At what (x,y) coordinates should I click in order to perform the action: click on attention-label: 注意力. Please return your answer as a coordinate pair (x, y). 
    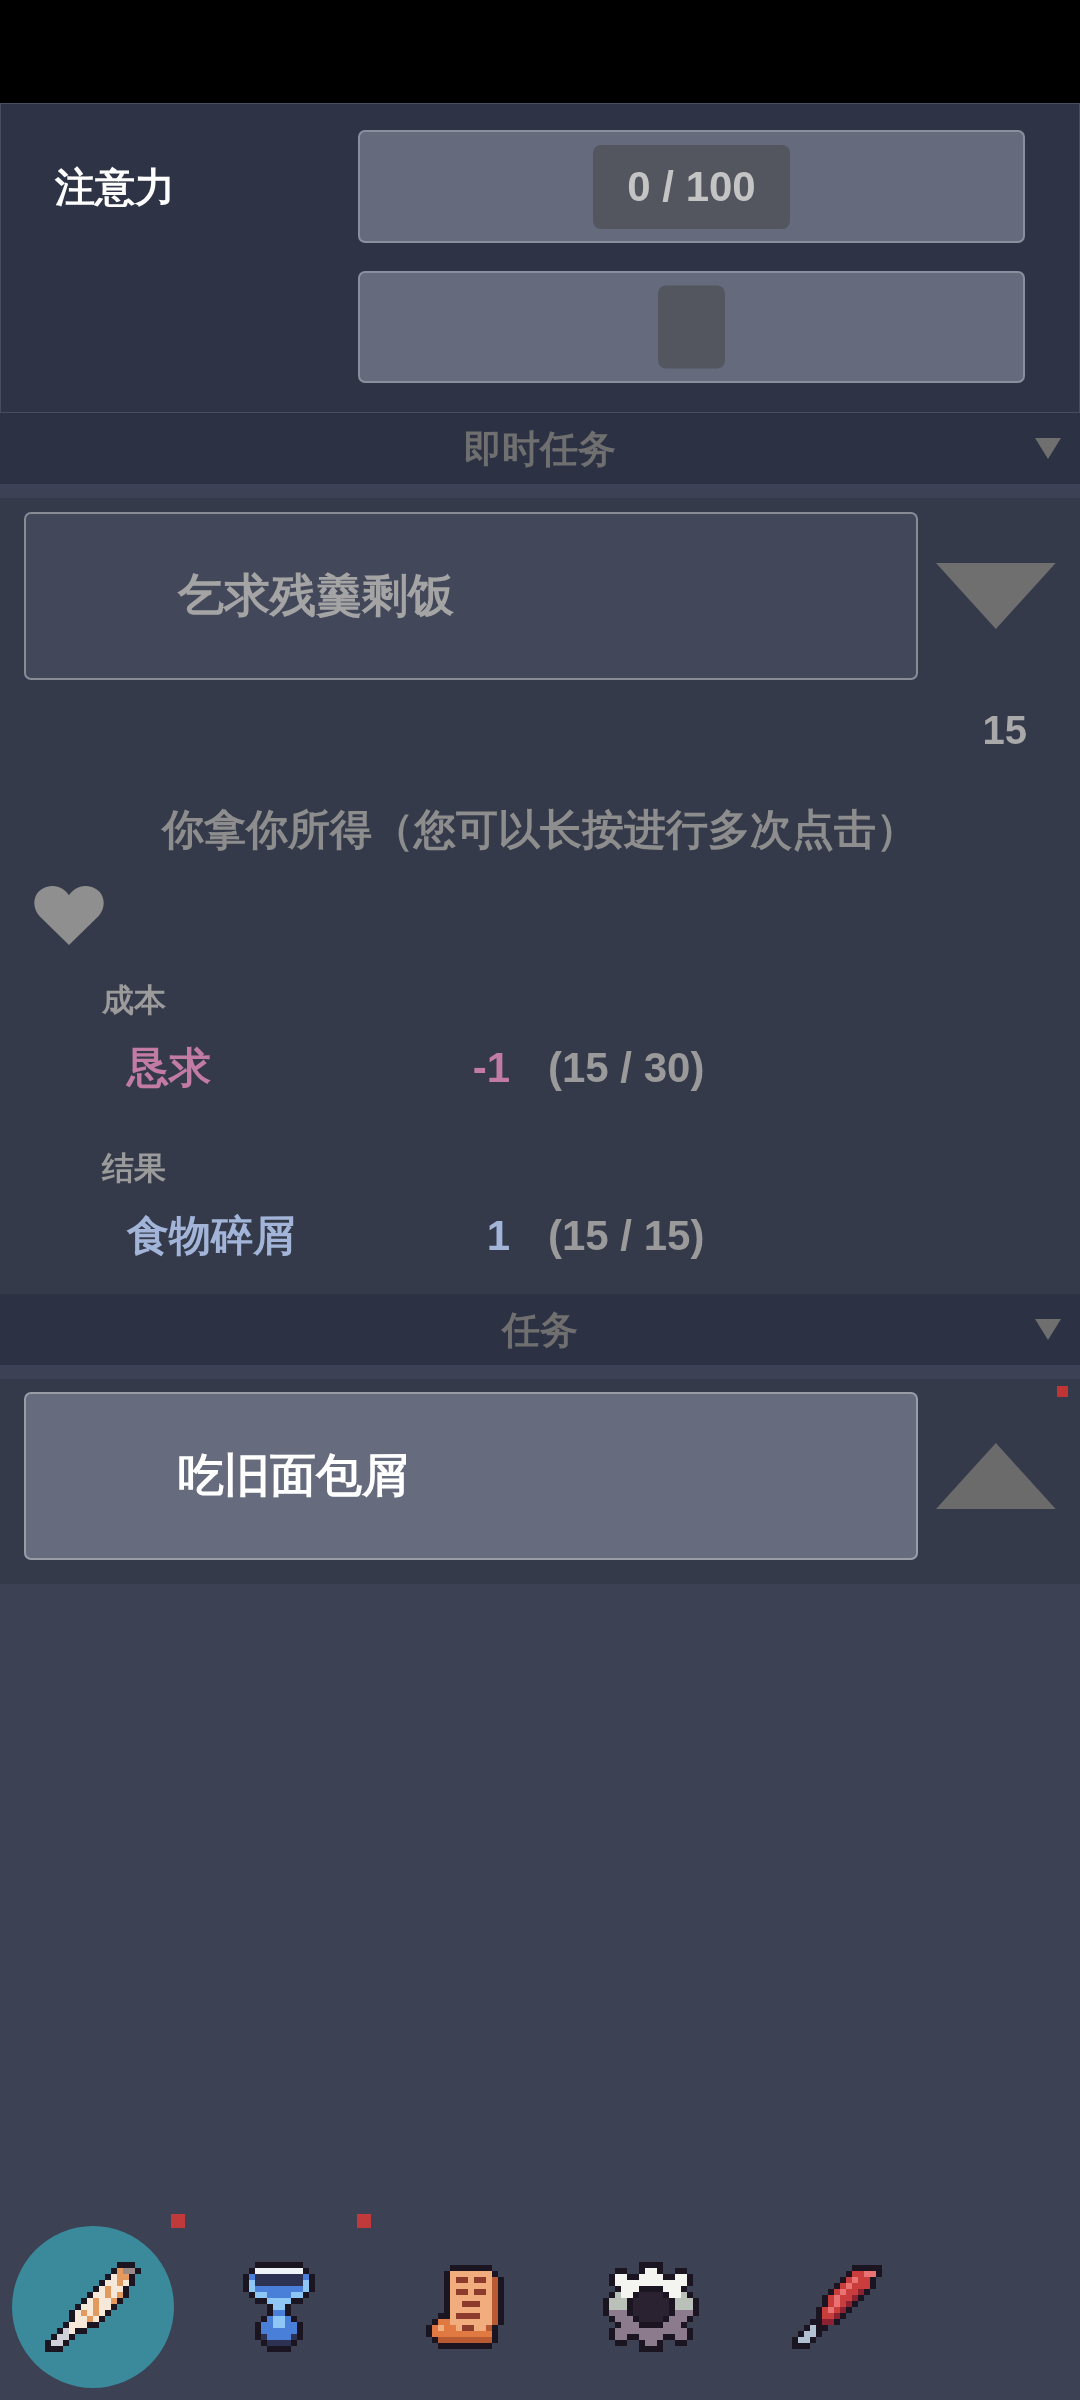
    Looking at the image, I should click on (115, 187).